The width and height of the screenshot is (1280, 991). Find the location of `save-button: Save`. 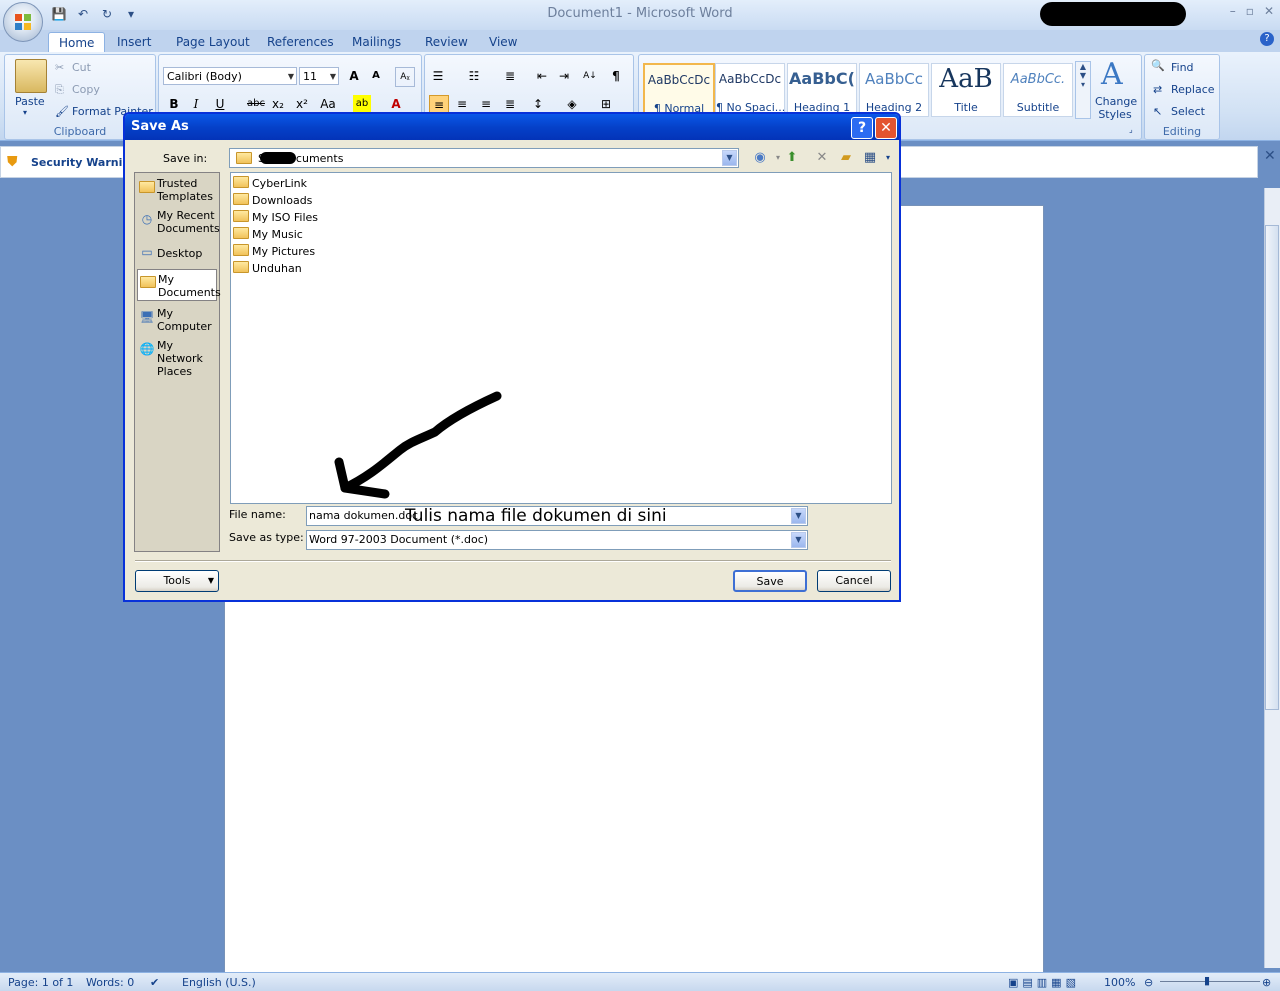

save-button: Save is located at coordinates (770, 581).